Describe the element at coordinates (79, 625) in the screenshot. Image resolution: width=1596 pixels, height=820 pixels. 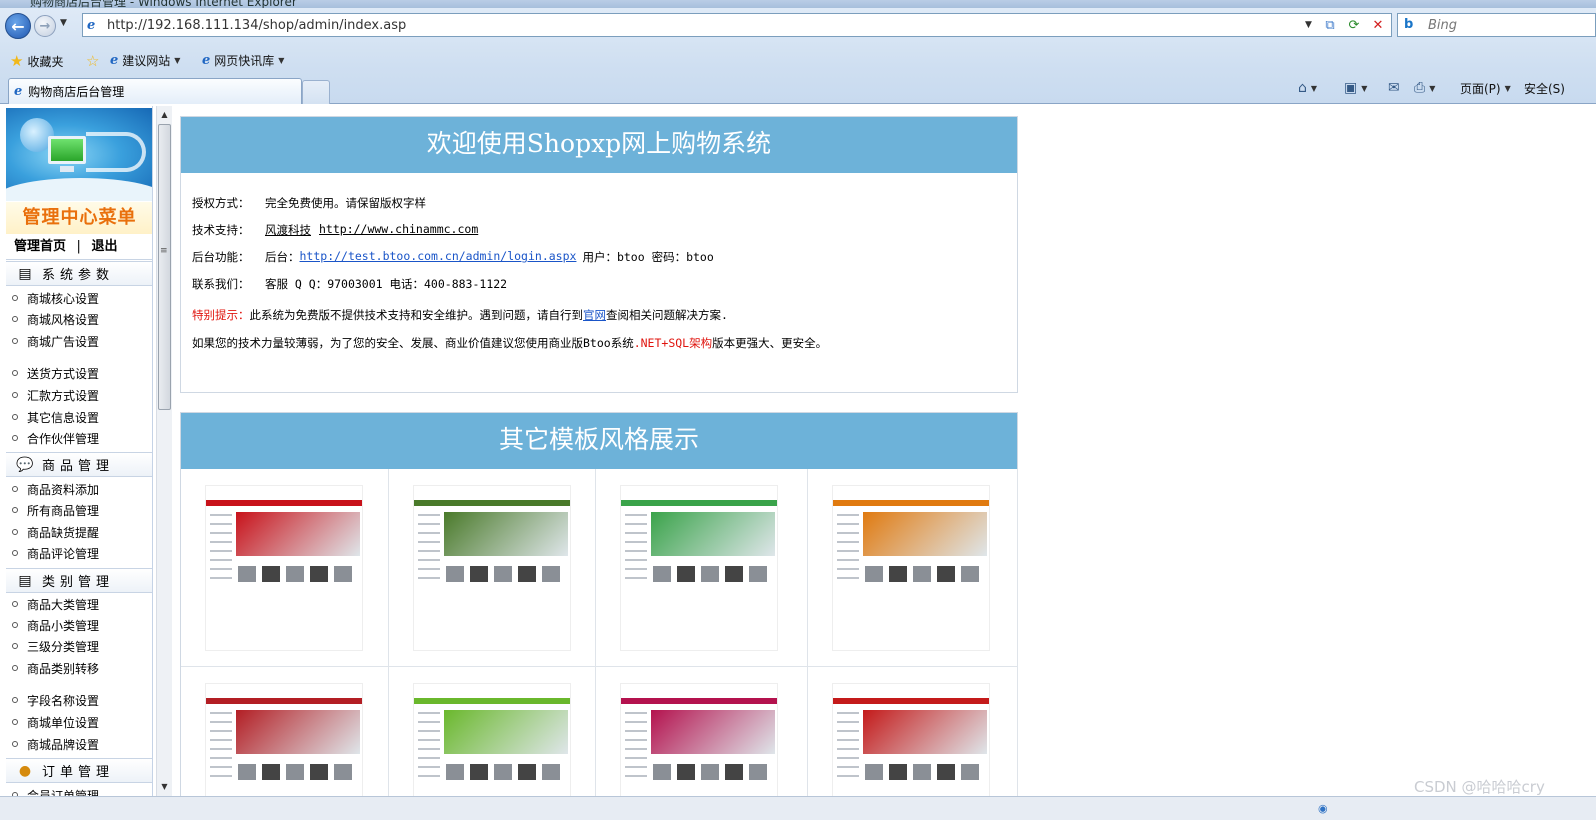
I see `menu-item: 商品小类管理` at that location.